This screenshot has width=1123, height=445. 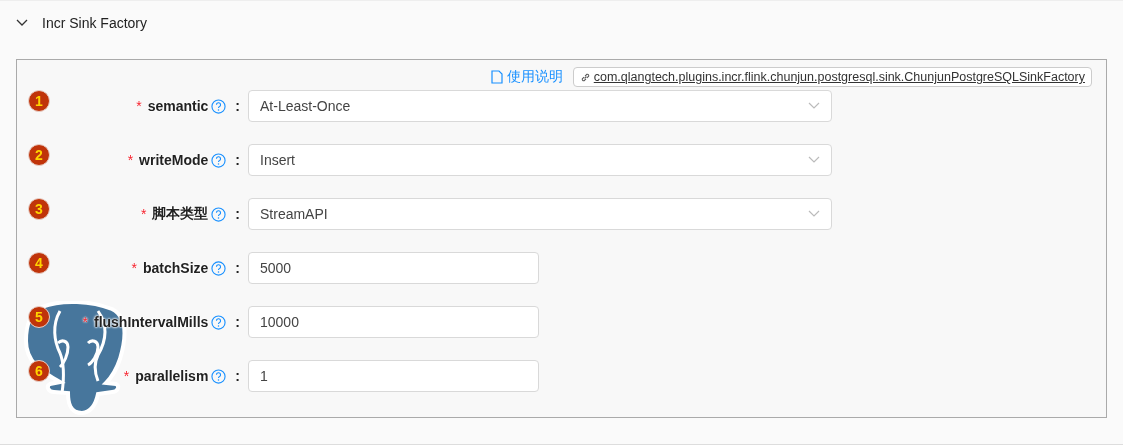 I want to click on field-label: semantic, so click(x=178, y=106).